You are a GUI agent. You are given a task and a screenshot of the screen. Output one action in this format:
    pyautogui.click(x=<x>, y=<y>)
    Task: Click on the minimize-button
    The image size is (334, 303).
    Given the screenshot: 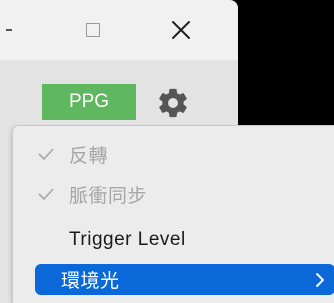 What is the action you would take?
    pyautogui.click(x=9, y=30)
    